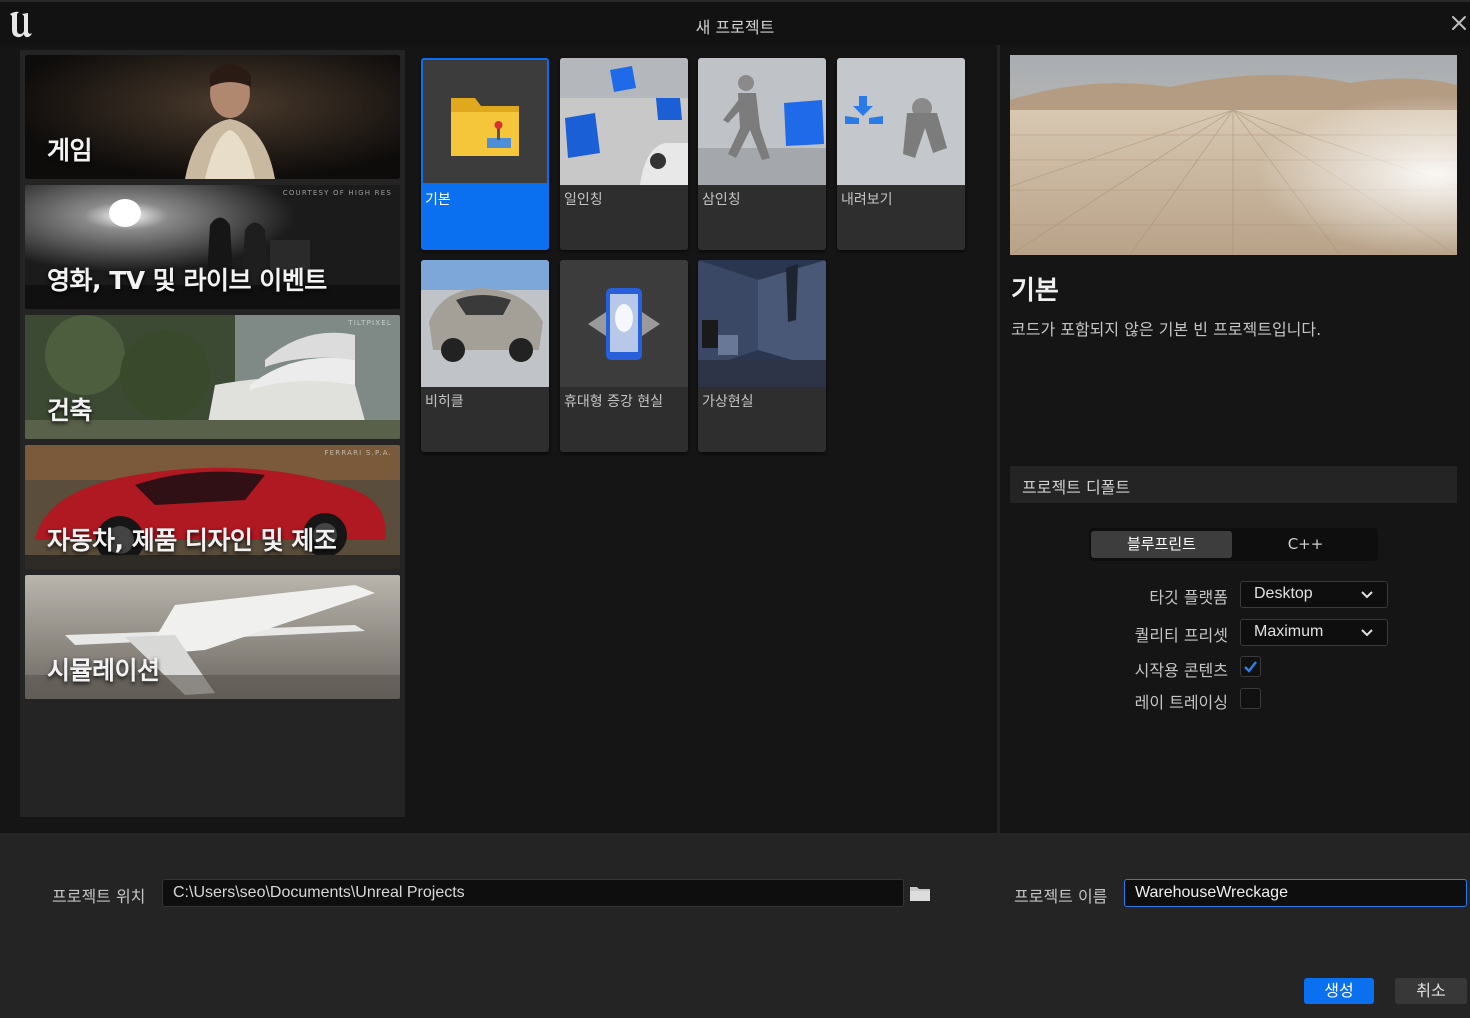  What do you see at coordinates (192, 540) in the screenshot?
I see `category-label: 자동차, 제품 디자인 및 제조` at bounding box center [192, 540].